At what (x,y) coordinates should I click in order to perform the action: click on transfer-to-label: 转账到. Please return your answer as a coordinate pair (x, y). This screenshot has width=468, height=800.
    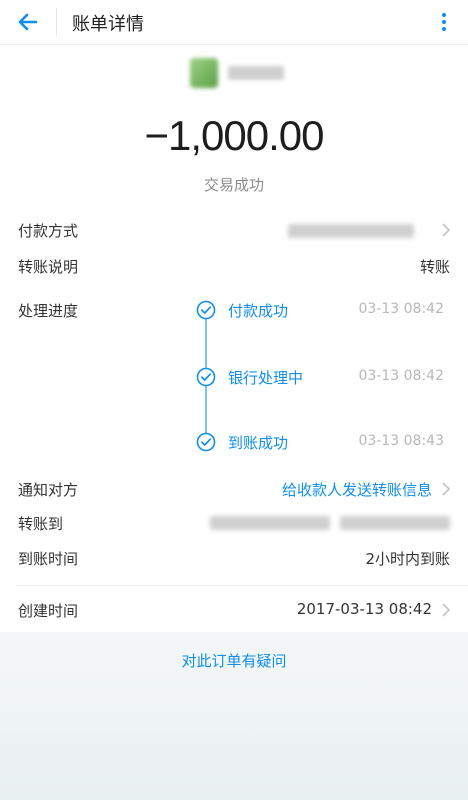
    Looking at the image, I should click on (41, 524).